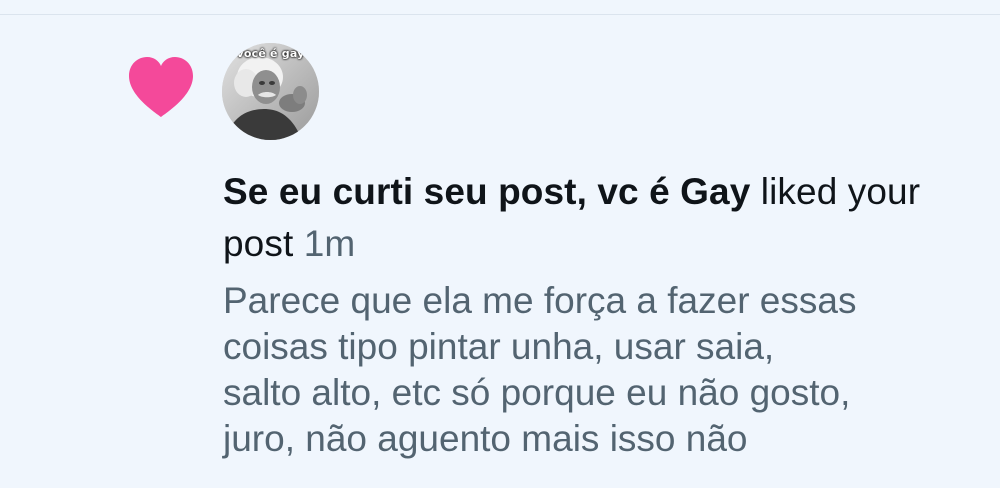 This screenshot has height=488, width=1000. What do you see at coordinates (161, 87) in the screenshot?
I see `heart-icon` at bounding box center [161, 87].